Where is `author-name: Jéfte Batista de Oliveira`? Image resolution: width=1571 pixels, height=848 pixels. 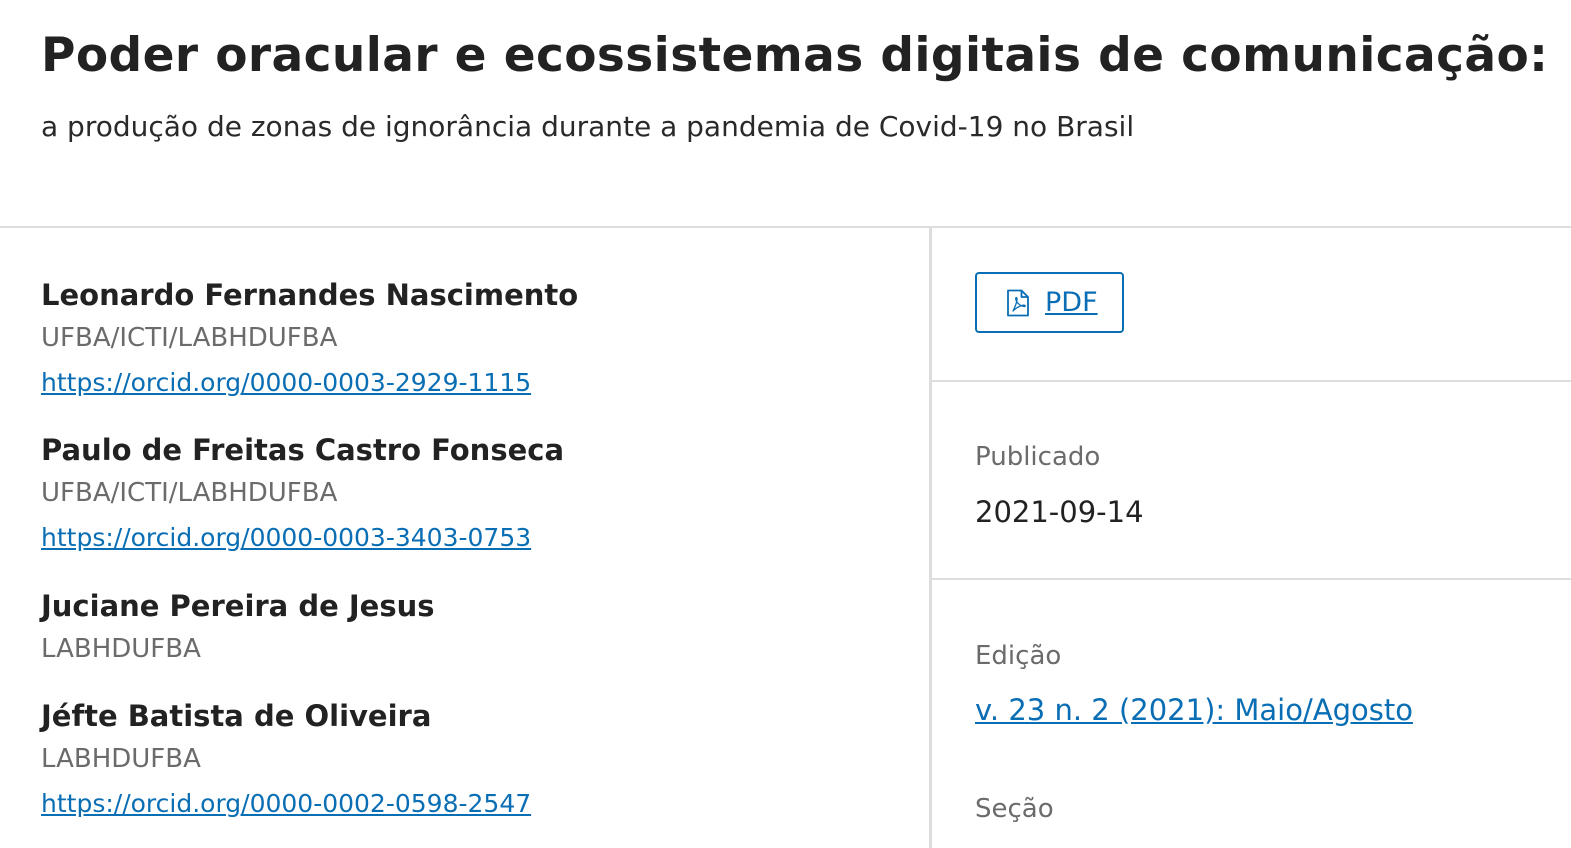
author-name: Jéfte Batista de Oliveira is located at coordinates (236, 716).